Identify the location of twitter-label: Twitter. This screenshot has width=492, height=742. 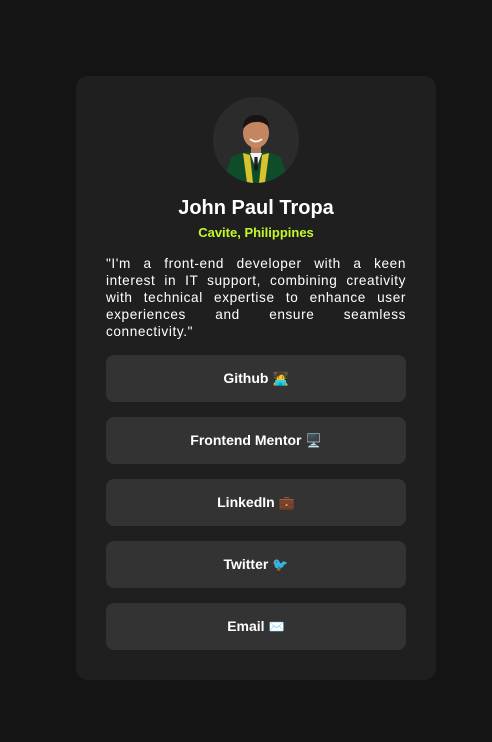
(246, 564).